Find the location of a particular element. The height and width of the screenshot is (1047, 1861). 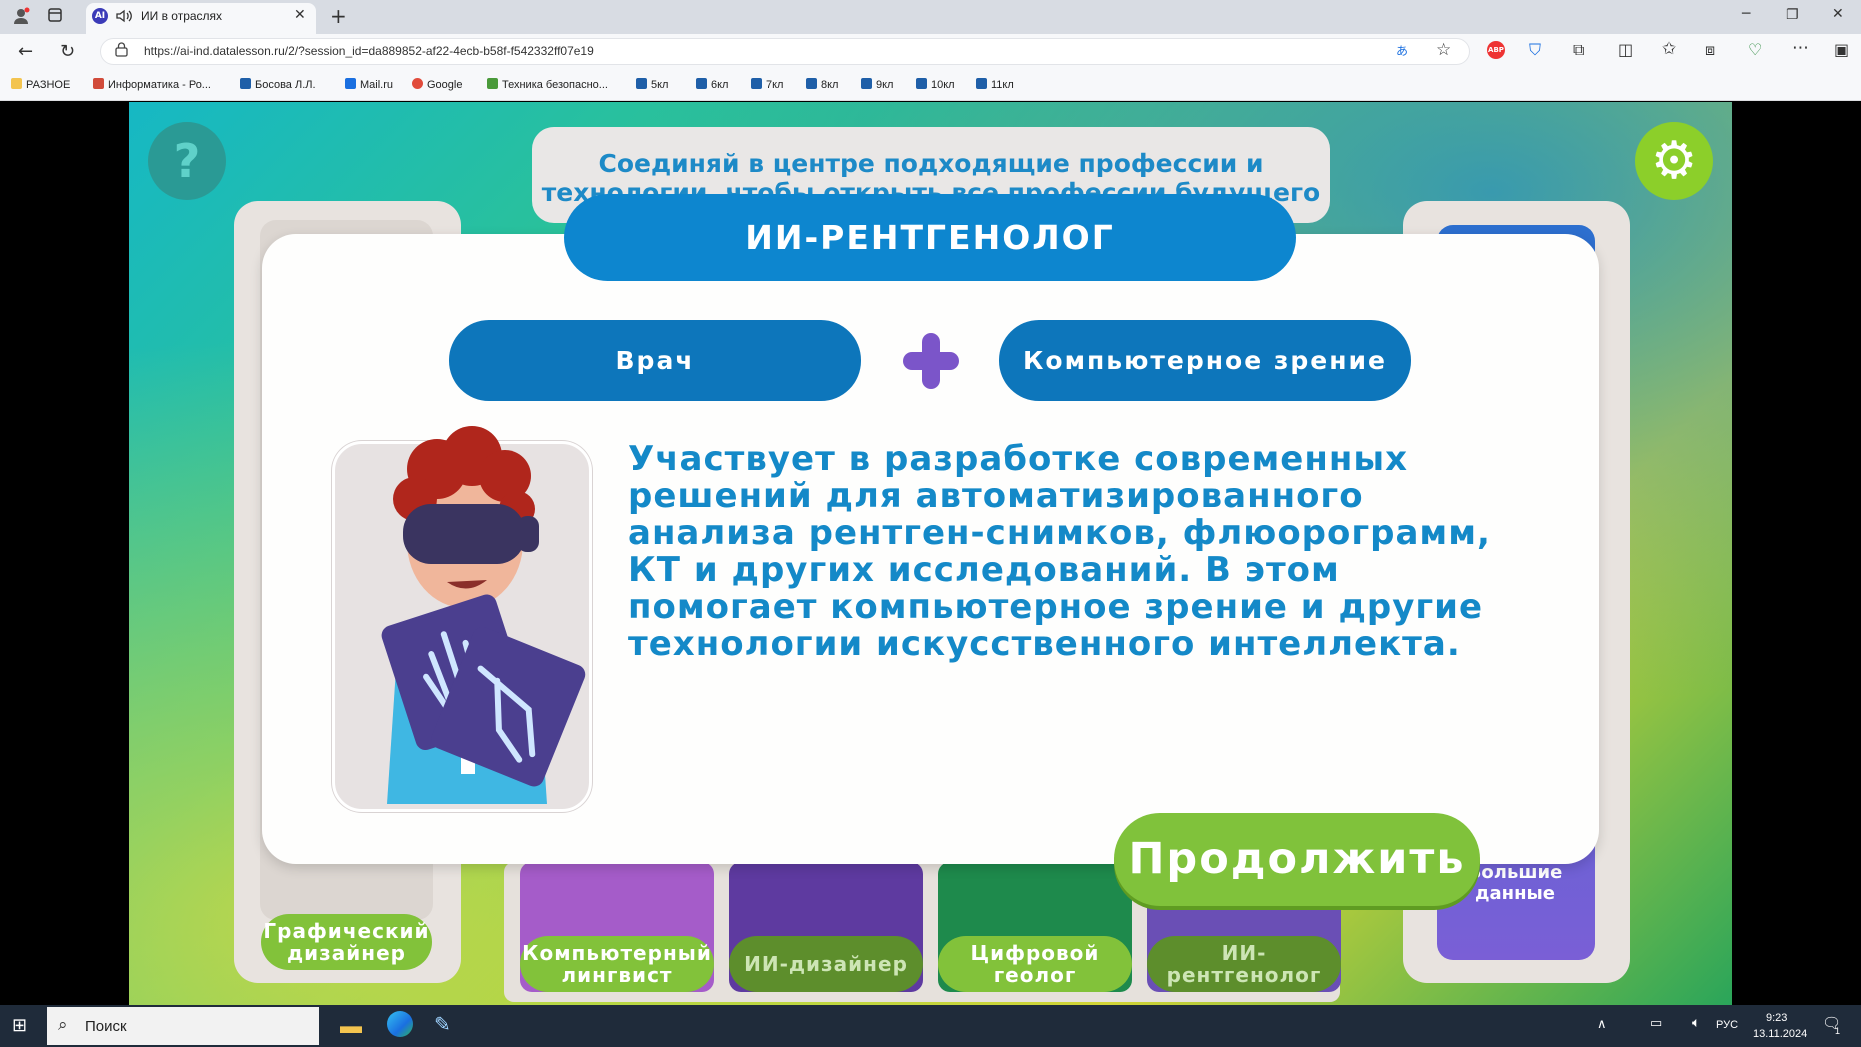

pen-icon is located at coordinates (98, 83).